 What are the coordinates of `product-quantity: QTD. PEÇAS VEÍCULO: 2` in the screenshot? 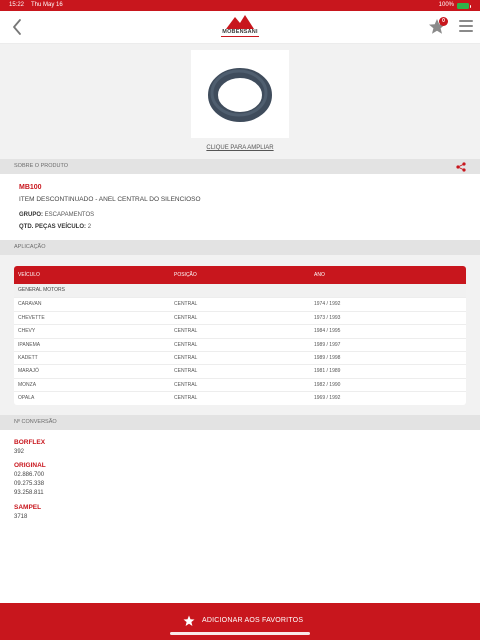 It's located at (55, 227).